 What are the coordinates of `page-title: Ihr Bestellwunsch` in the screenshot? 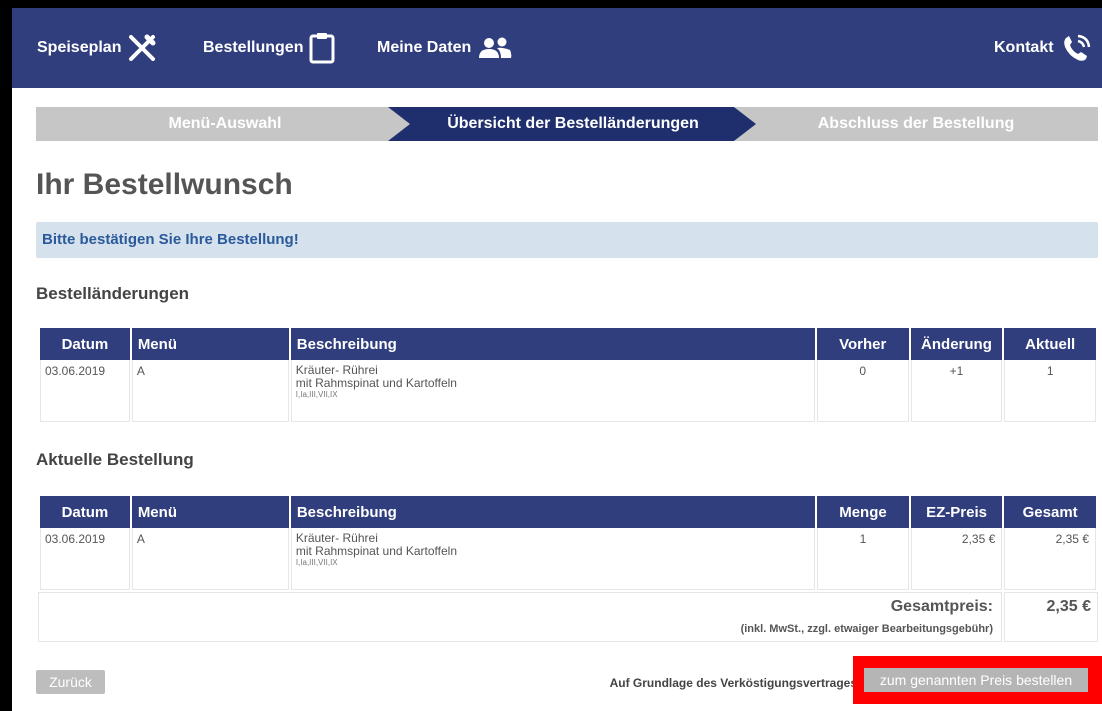 It's located at (164, 184).